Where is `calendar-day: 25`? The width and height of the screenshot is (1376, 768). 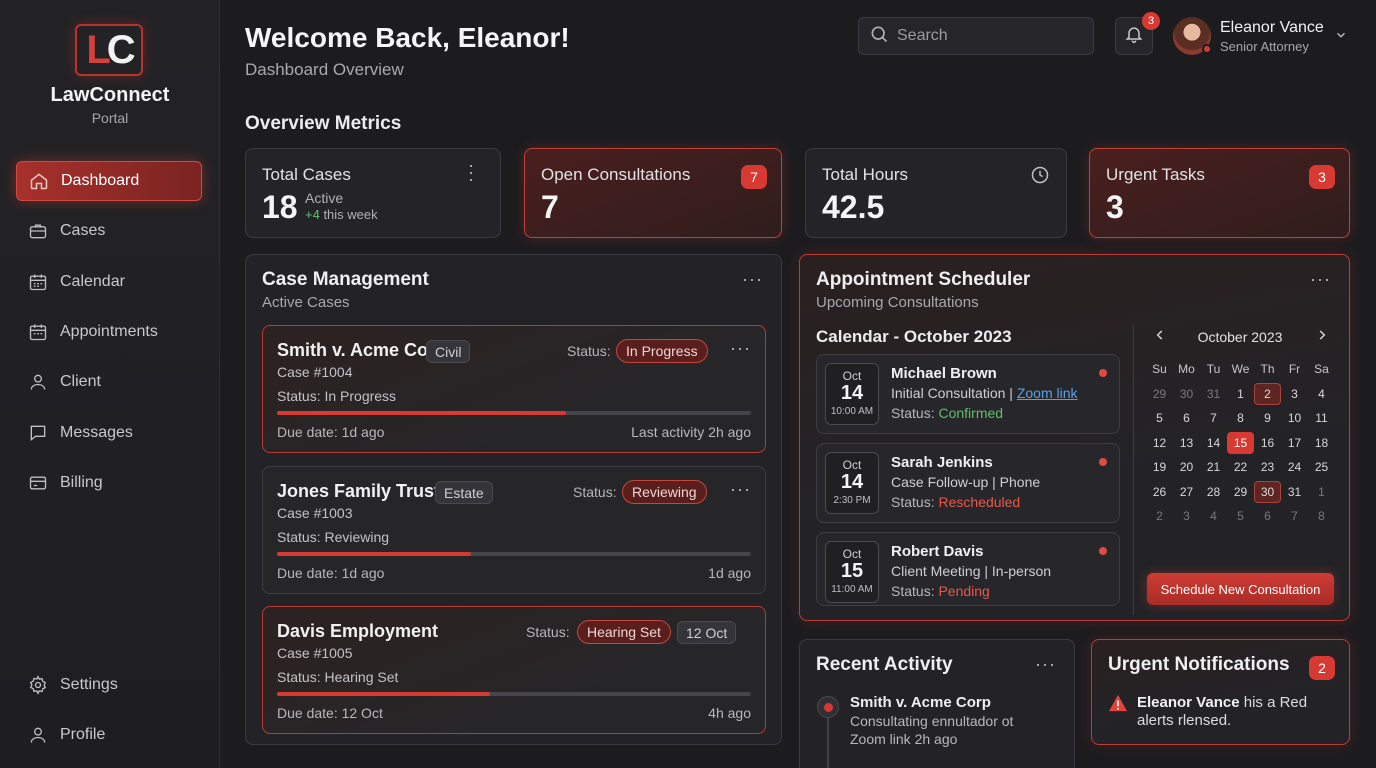 calendar-day: 25 is located at coordinates (1321, 467).